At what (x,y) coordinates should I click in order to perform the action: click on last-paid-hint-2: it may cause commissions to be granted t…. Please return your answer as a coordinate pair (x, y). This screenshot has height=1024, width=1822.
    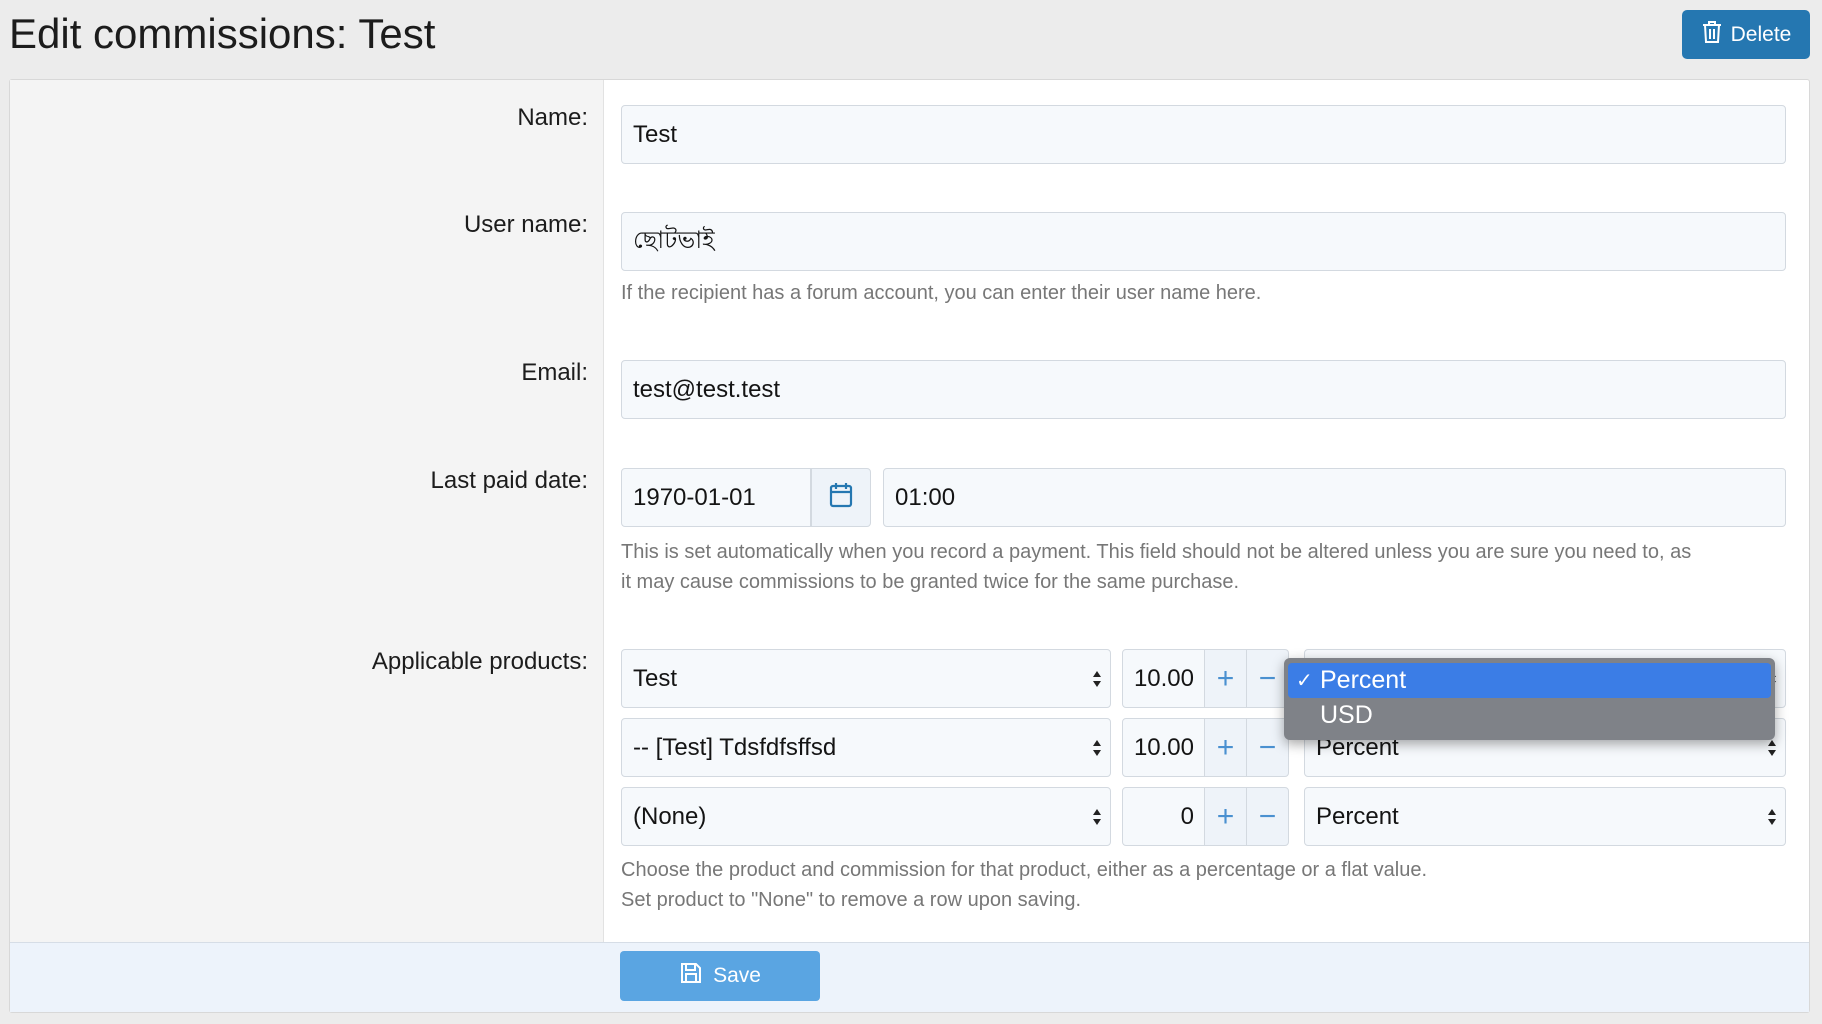
    Looking at the image, I should click on (930, 582).